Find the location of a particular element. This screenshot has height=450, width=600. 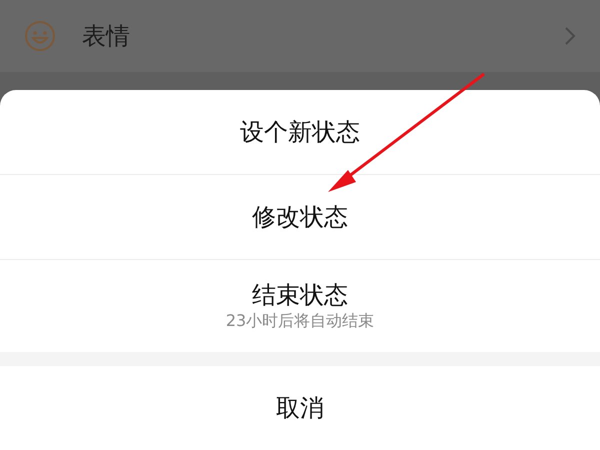

row-label: 表情 is located at coordinates (106, 36).